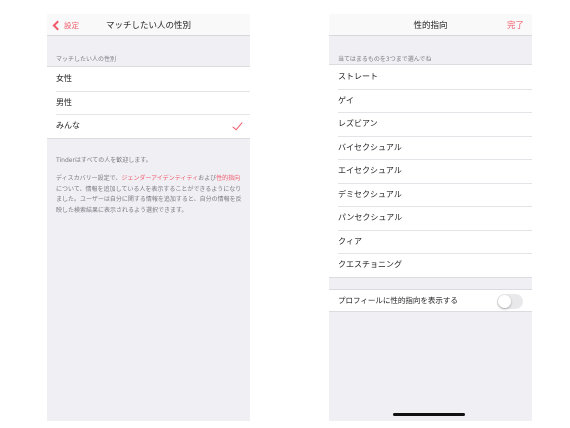 The image size is (570, 428). Describe the element at coordinates (148, 126) in the screenshot. I see `option-everyone: みんな` at that location.